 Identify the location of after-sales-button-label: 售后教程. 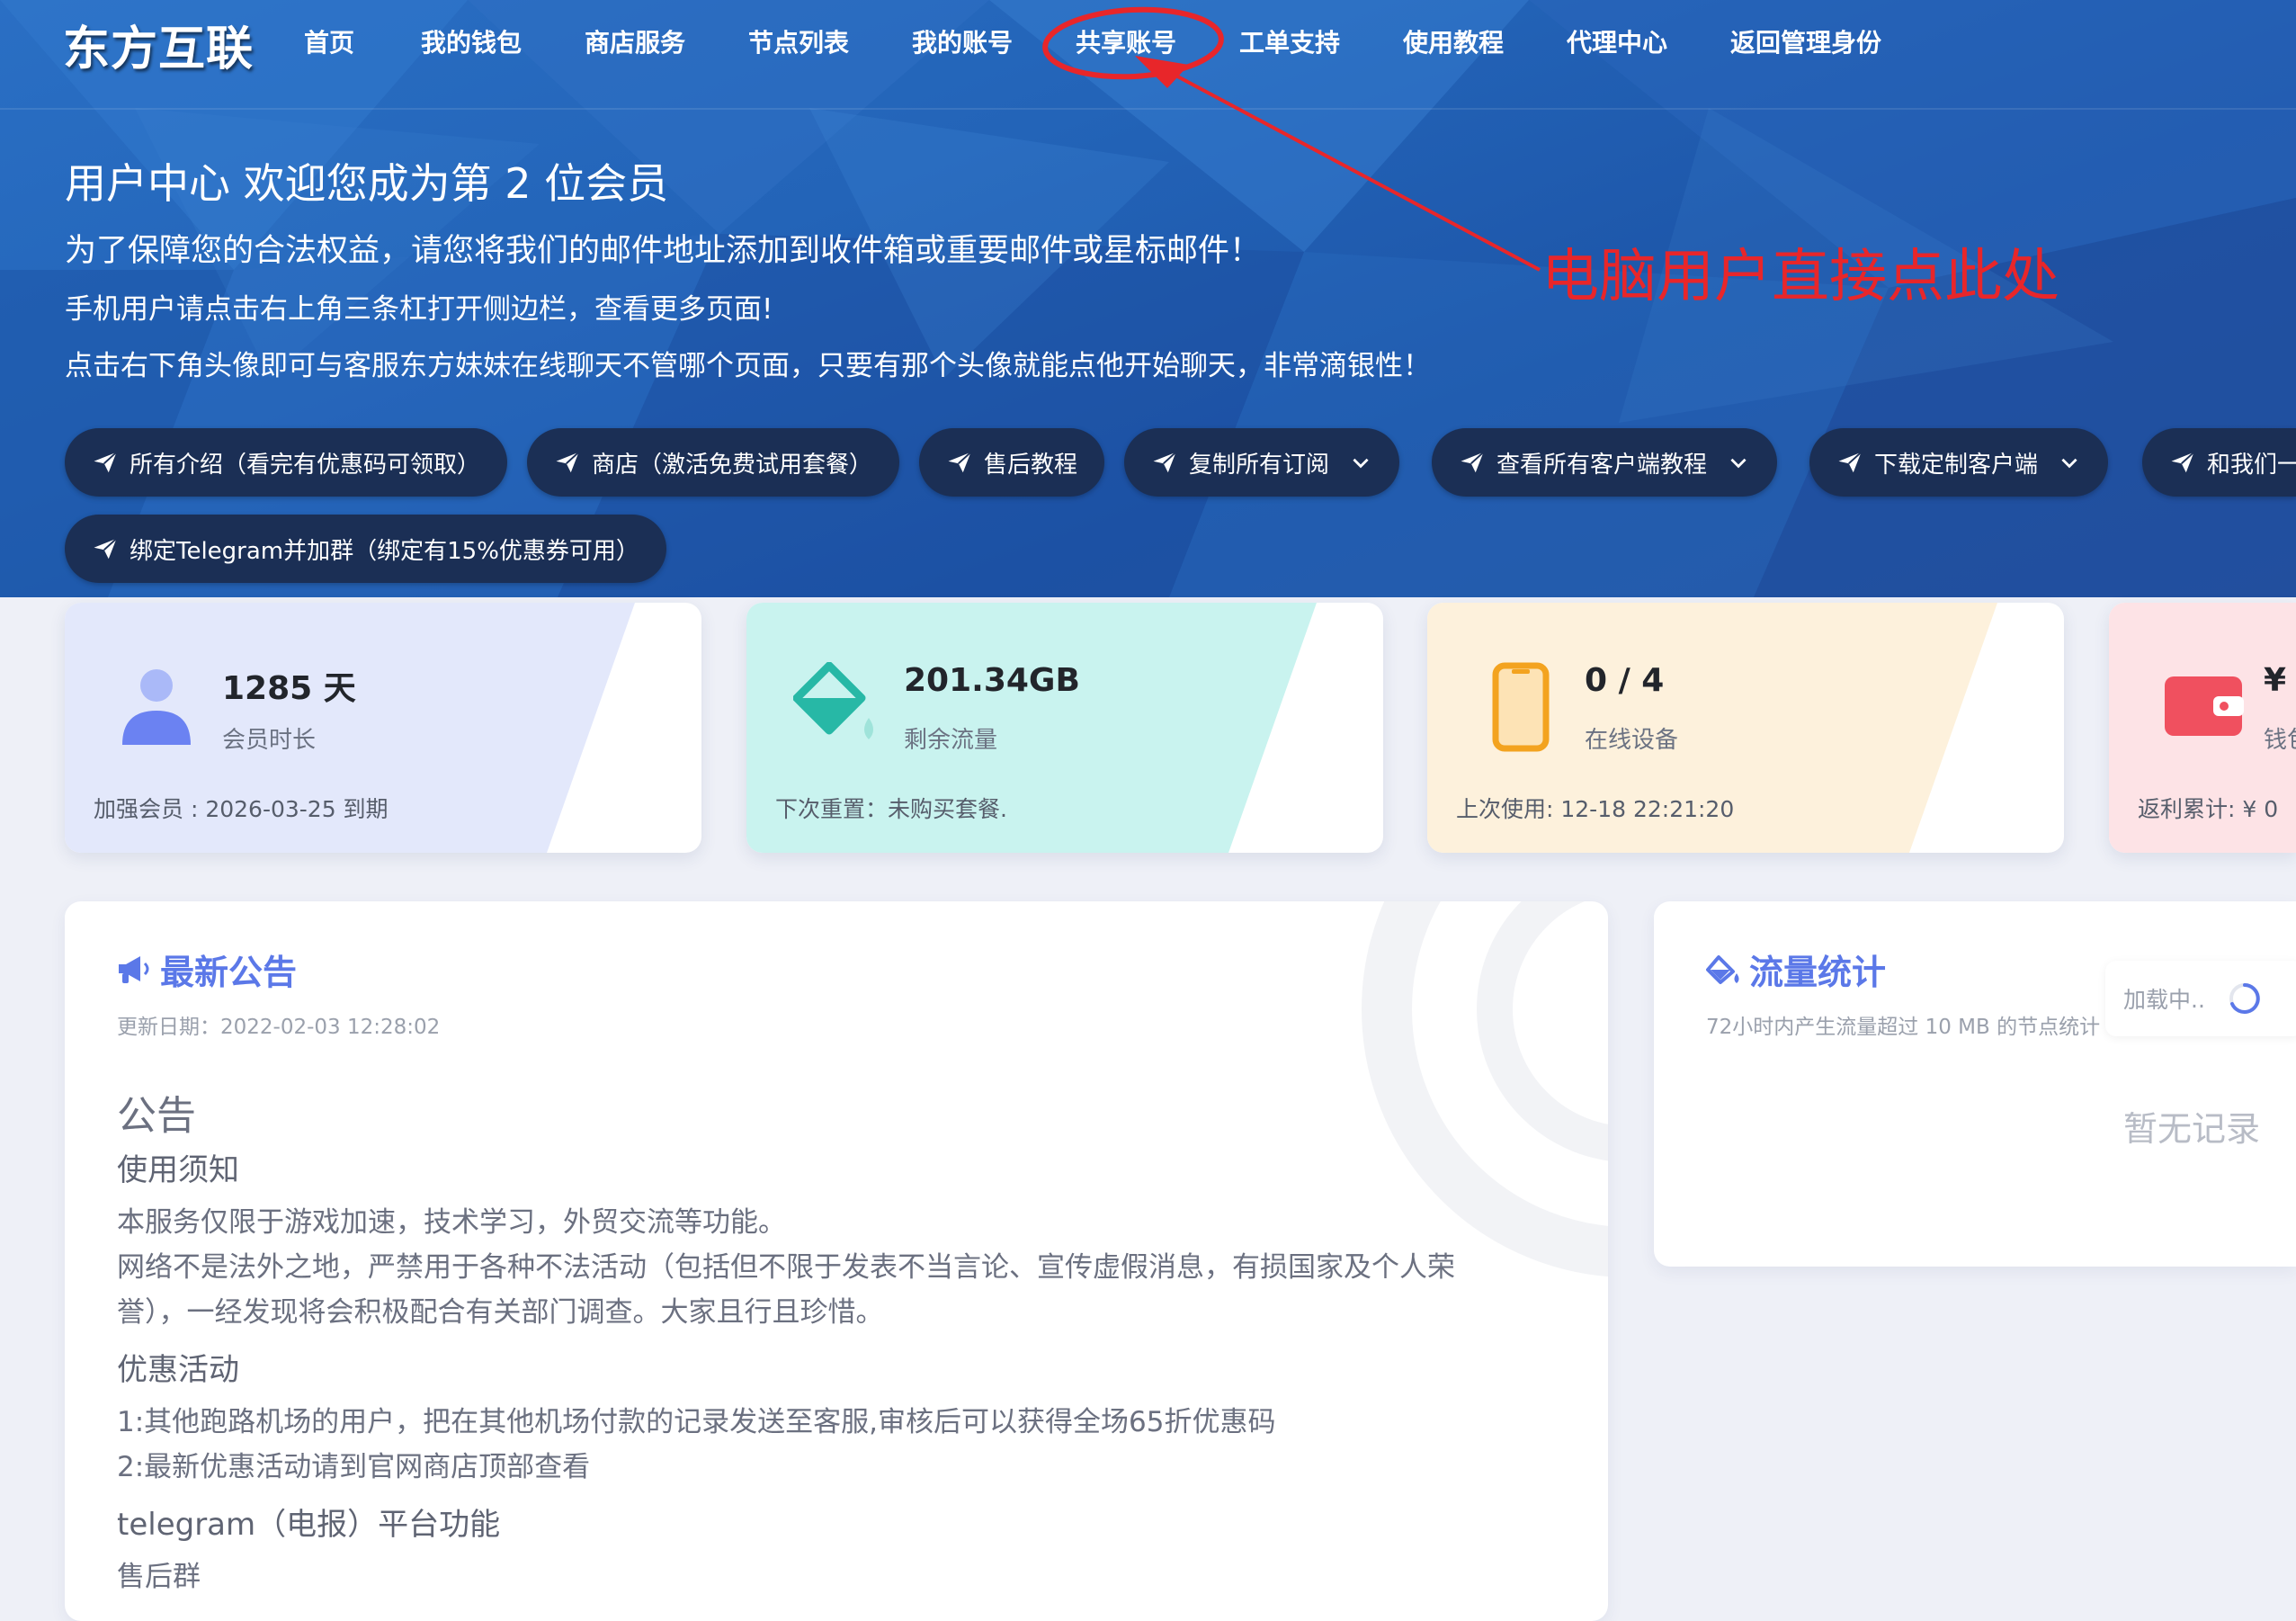
(1031, 465).